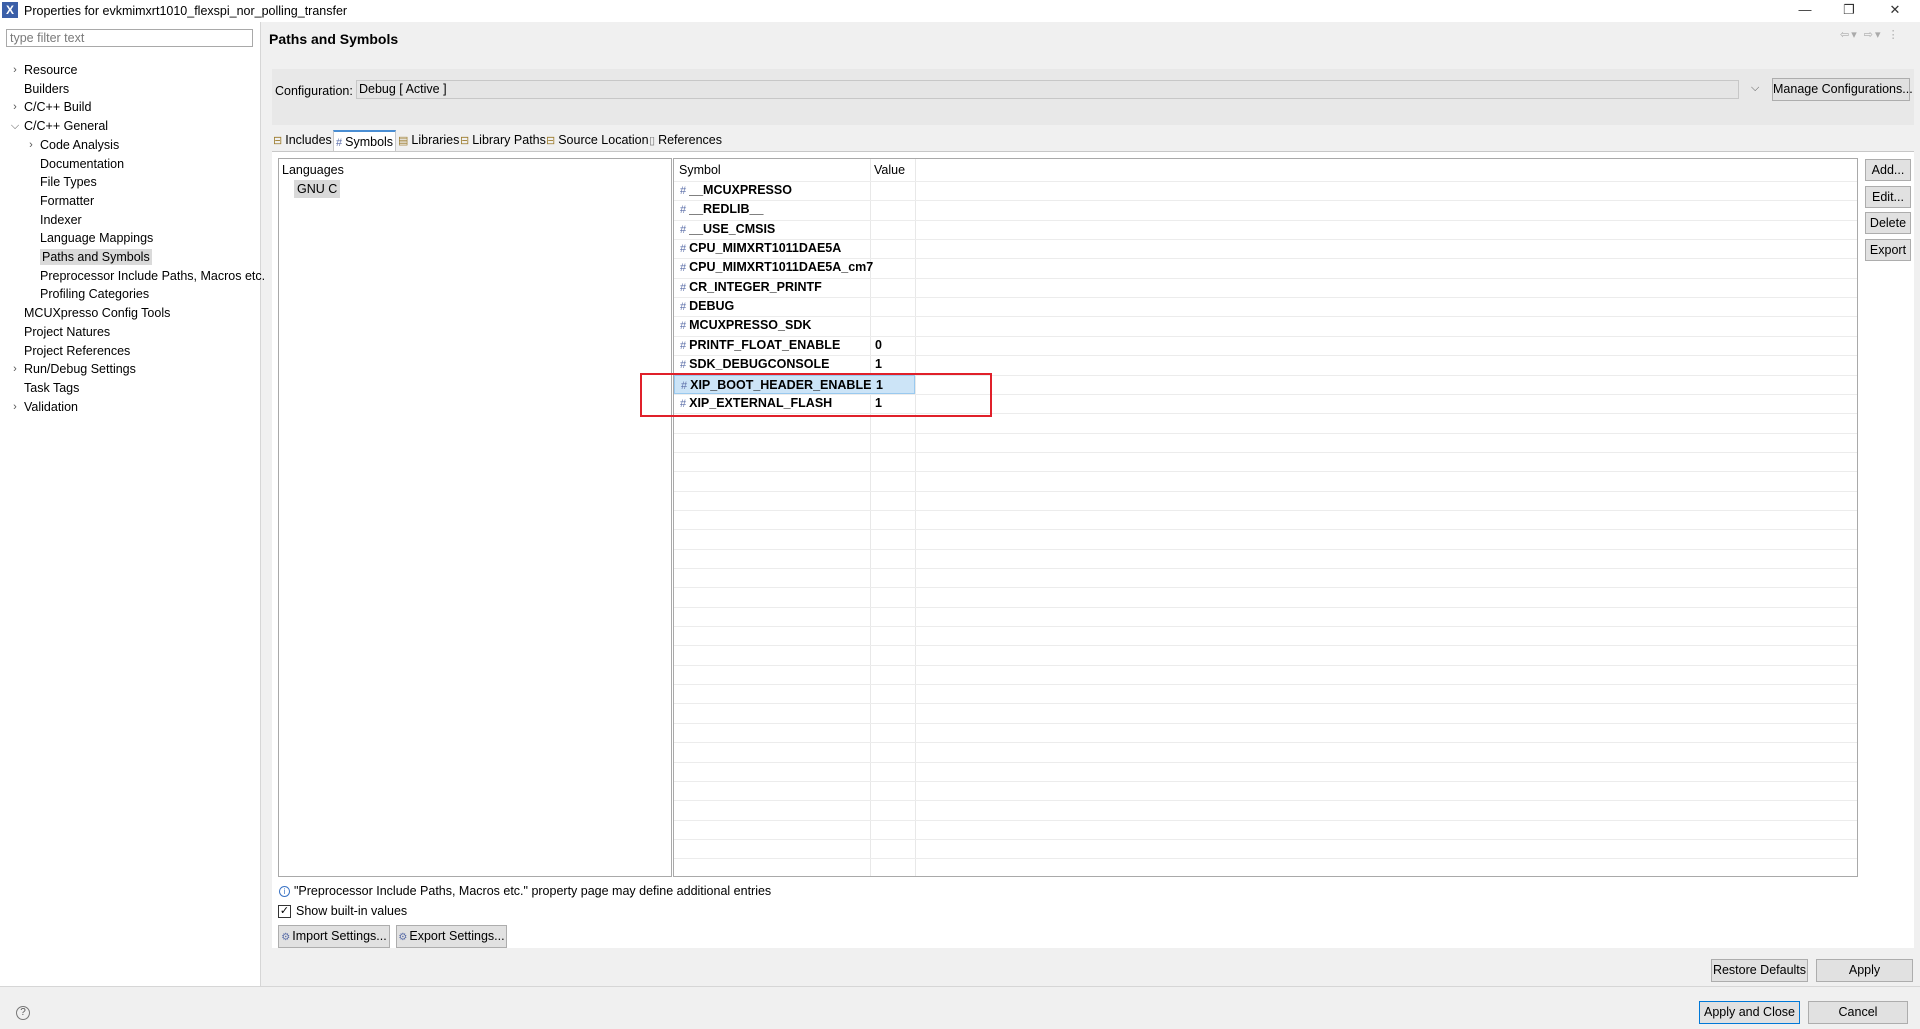 Image resolution: width=1920 pixels, height=1029 pixels. Describe the element at coordinates (1888, 223) in the screenshot. I see `delete-button: Delete` at that location.